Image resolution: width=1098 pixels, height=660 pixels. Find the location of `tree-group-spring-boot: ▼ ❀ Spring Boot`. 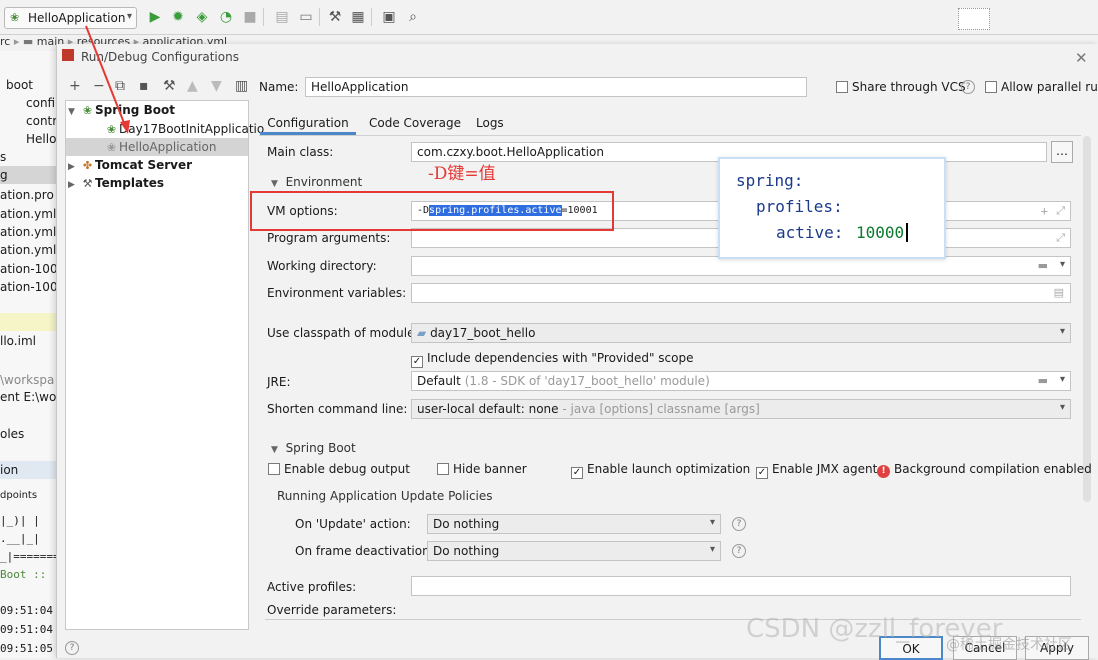

tree-group-spring-boot: ▼ ❀ Spring Boot is located at coordinates (121, 110).